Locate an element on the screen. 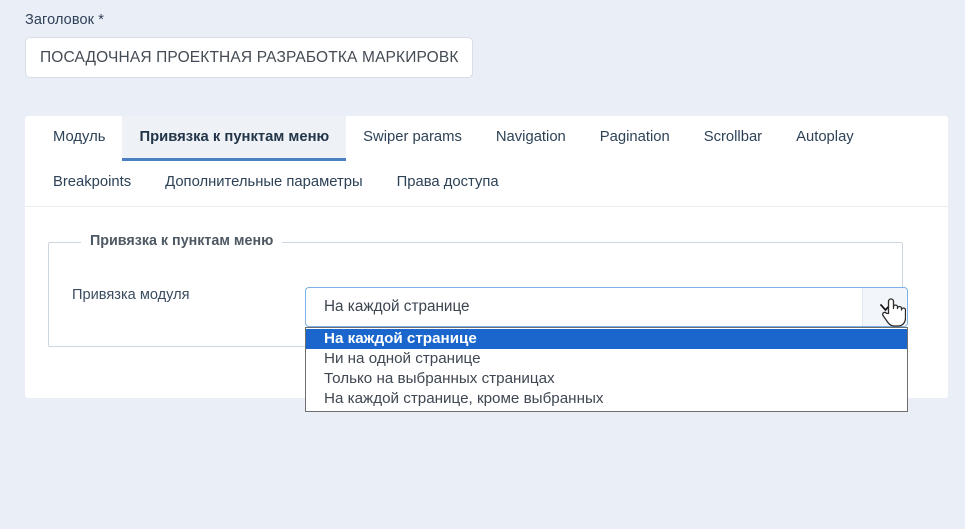 This screenshot has width=965, height=529. title-field-block: Заголовок * is located at coordinates (249, 45).